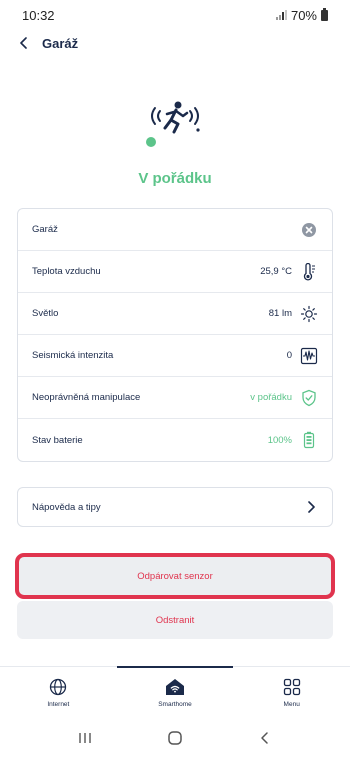 The image size is (350, 758). I want to click on recent-apps-button, so click(85, 738).